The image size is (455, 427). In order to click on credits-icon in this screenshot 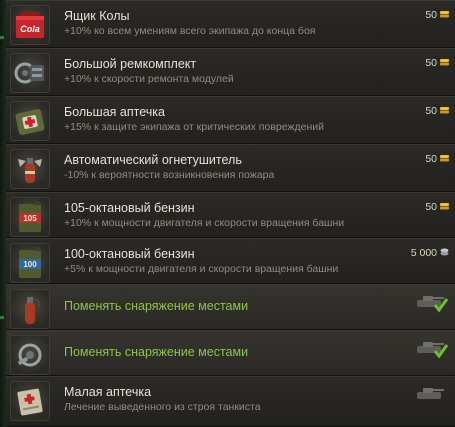, I will do `click(444, 252)`.